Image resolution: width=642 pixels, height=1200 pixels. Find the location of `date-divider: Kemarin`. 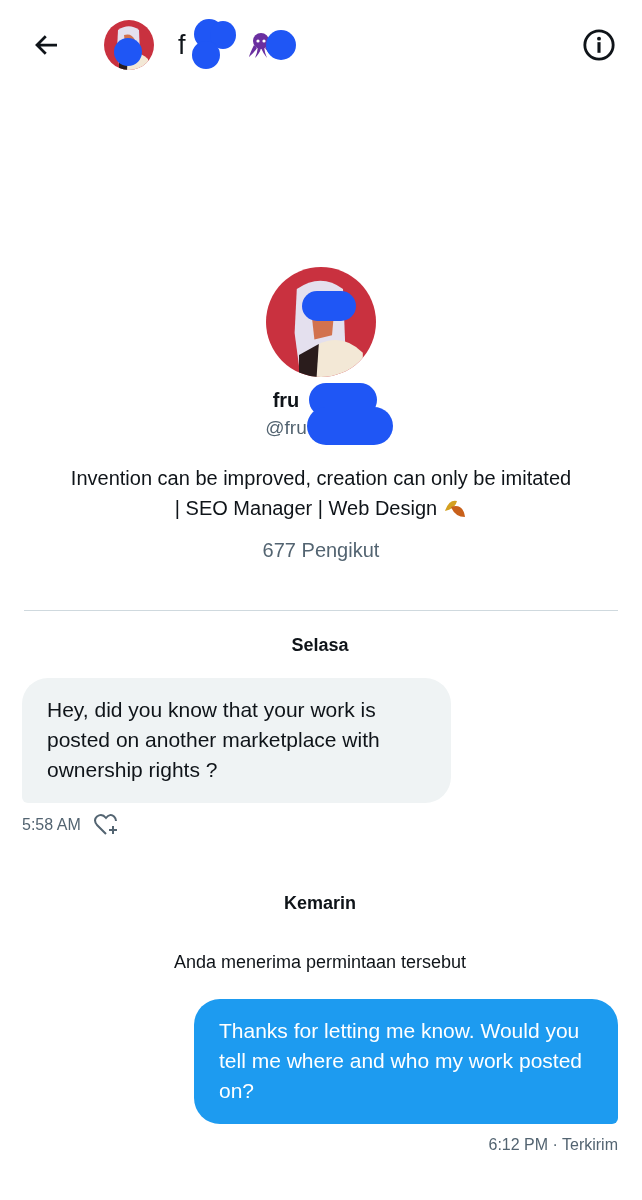

date-divider: Kemarin is located at coordinates (320, 903).